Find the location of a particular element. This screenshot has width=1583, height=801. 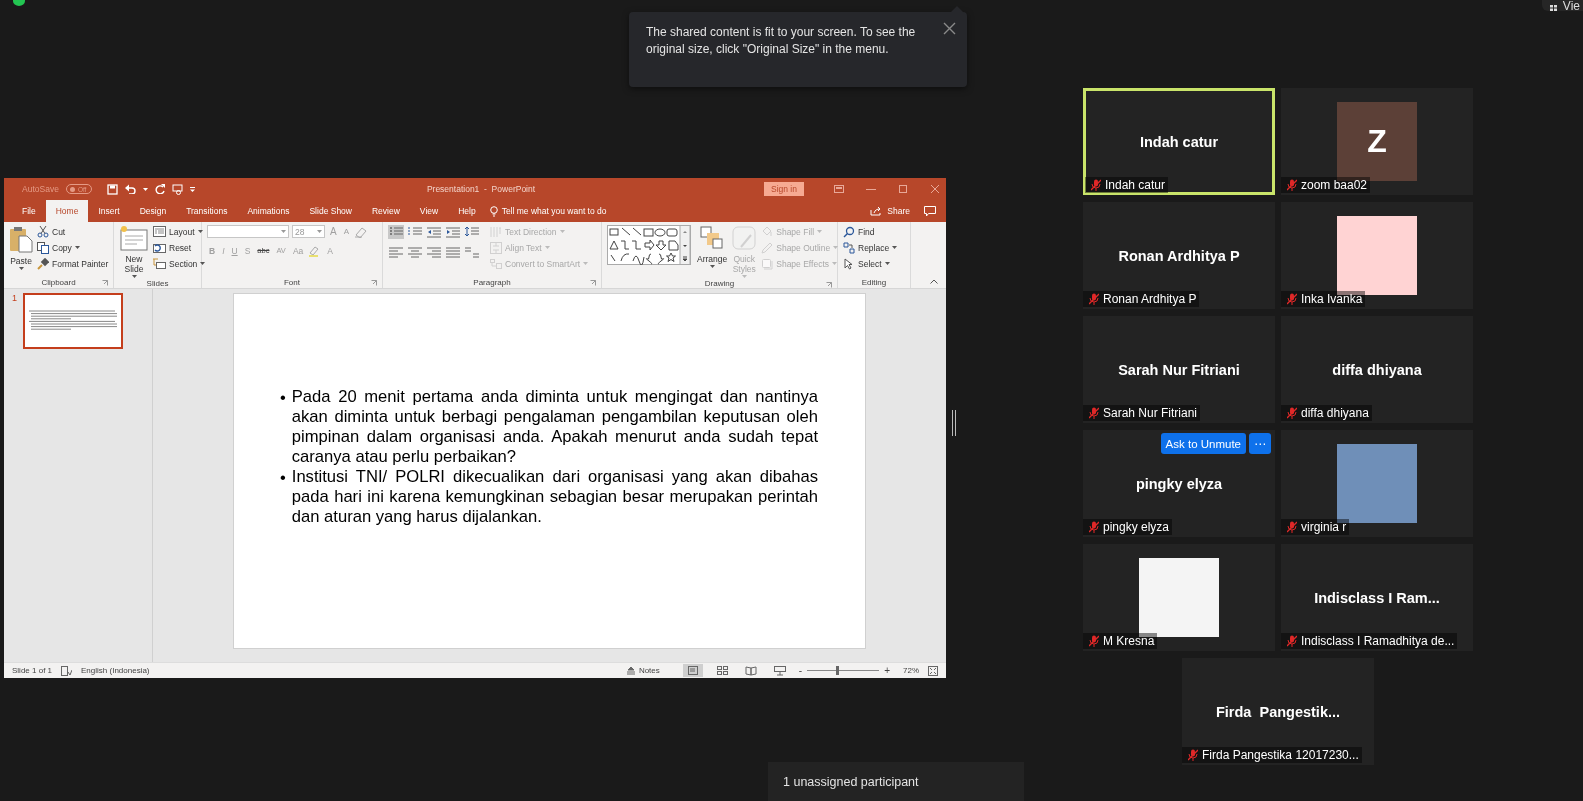

spellcheck-icon is located at coordinates (67, 670).